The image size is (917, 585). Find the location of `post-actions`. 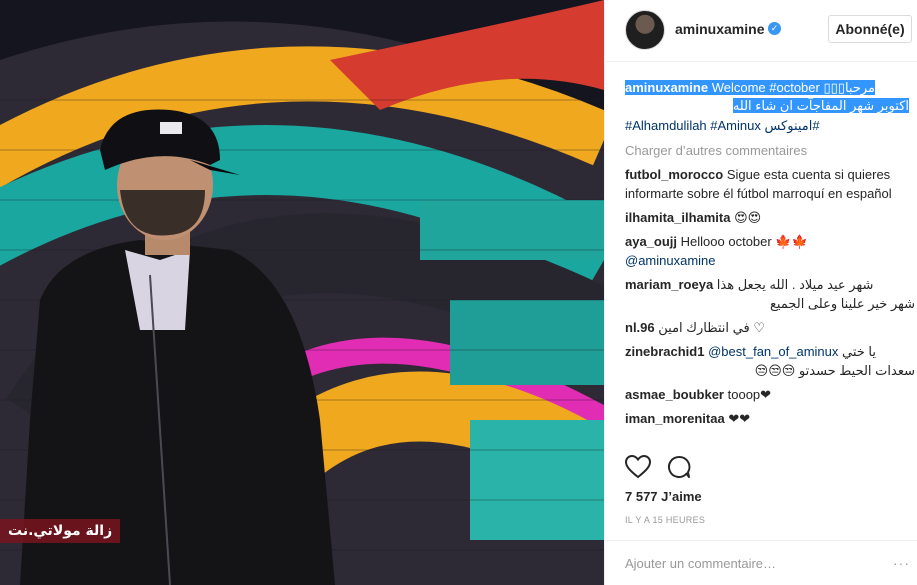

post-actions is located at coordinates (657, 468).